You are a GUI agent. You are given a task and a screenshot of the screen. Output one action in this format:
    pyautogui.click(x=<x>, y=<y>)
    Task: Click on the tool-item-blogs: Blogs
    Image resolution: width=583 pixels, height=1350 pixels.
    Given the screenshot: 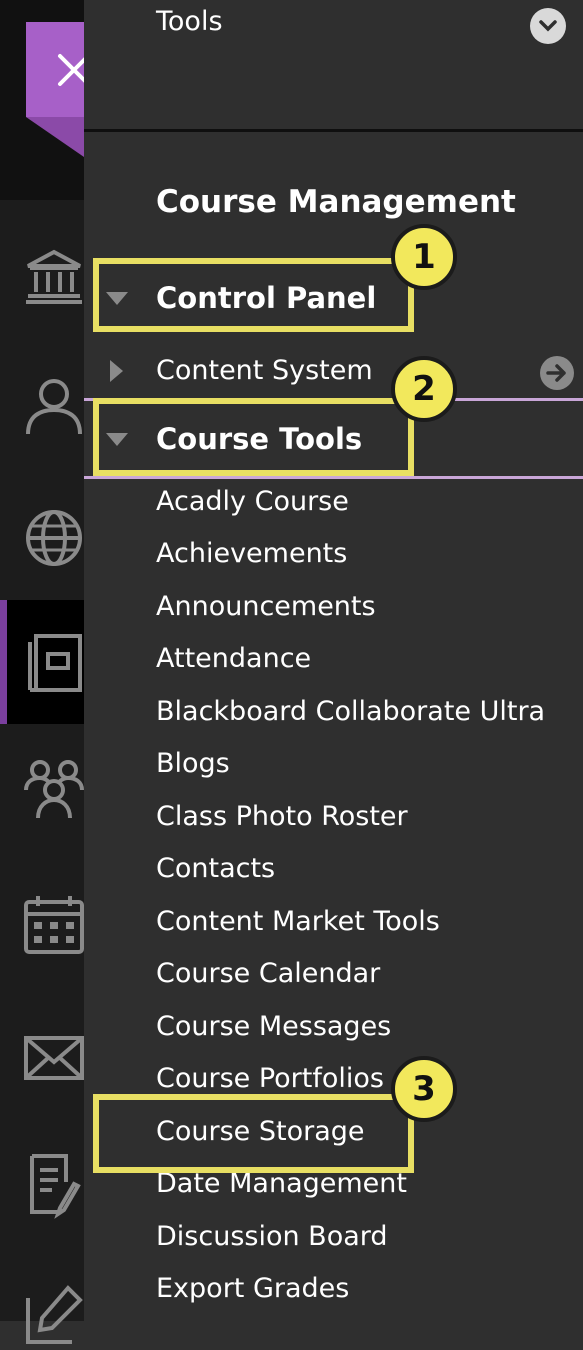 What is the action you would take?
    pyautogui.click(x=193, y=764)
    